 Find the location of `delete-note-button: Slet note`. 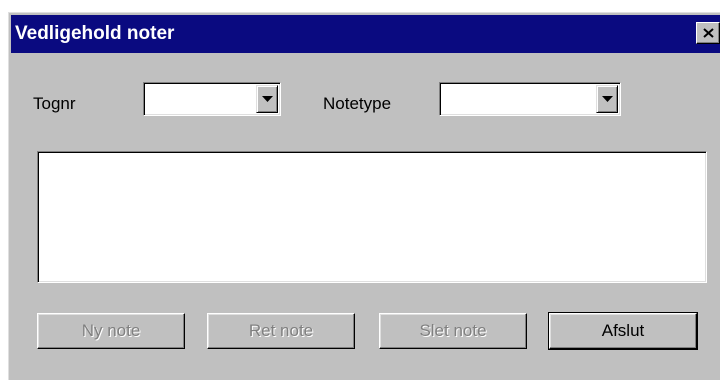

delete-note-button: Slet note is located at coordinates (453, 331).